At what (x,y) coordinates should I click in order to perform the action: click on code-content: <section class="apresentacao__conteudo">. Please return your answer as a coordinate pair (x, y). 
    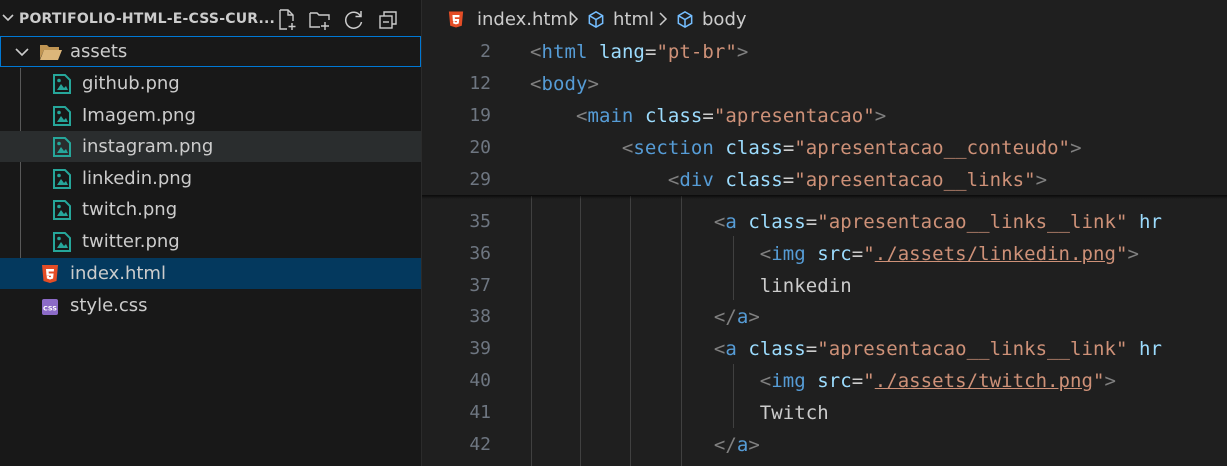
    Looking at the image, I should click on (806, 148).